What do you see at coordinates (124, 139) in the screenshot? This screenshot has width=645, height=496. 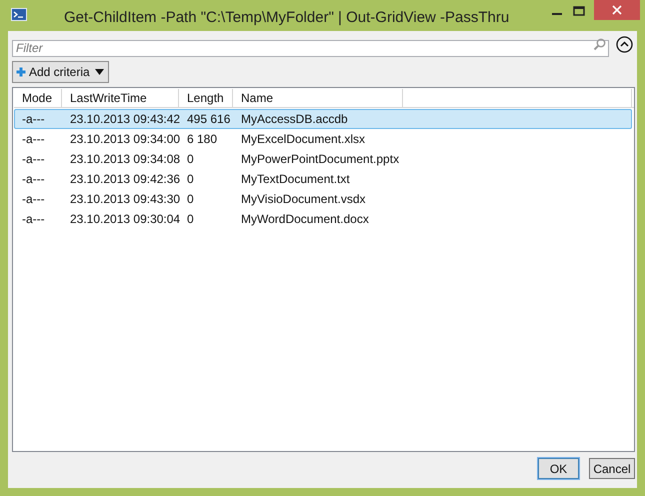 I see `table-cell-text: 23.10.2013 09:34:00` at bounding box center [124, 139].